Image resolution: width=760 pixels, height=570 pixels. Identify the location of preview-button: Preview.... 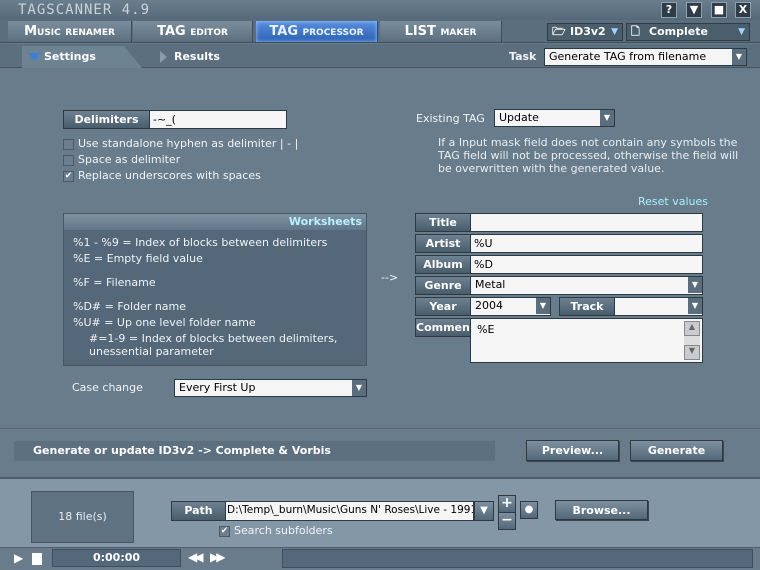
(572, 450).